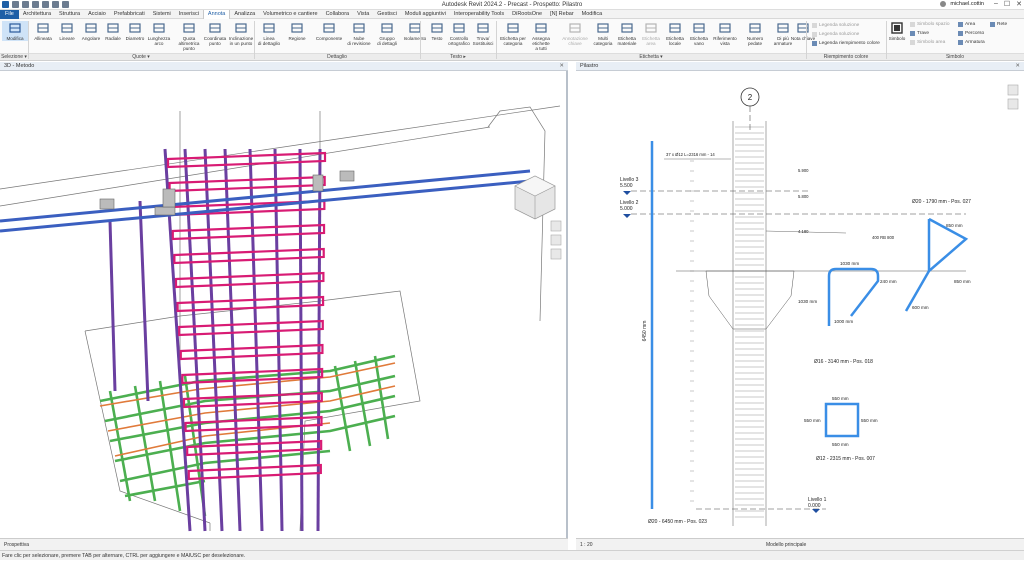 Image resolution: width=1024 pixels, height=561 pixels. What do you see at coordinates (284, 66) in the screenshot?
I see `view-tab-3d: 3D - Metodo ✕` at bounding box center [284, 66].